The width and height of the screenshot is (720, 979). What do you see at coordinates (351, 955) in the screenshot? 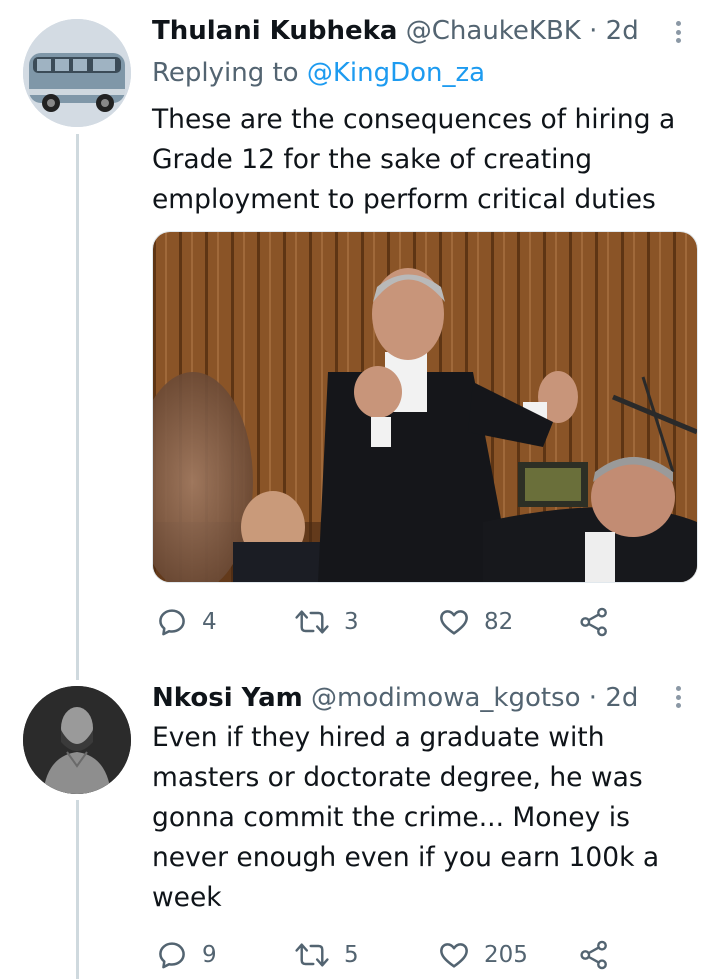
I see `retweet-count: 5` at bounding box center [351, 955].